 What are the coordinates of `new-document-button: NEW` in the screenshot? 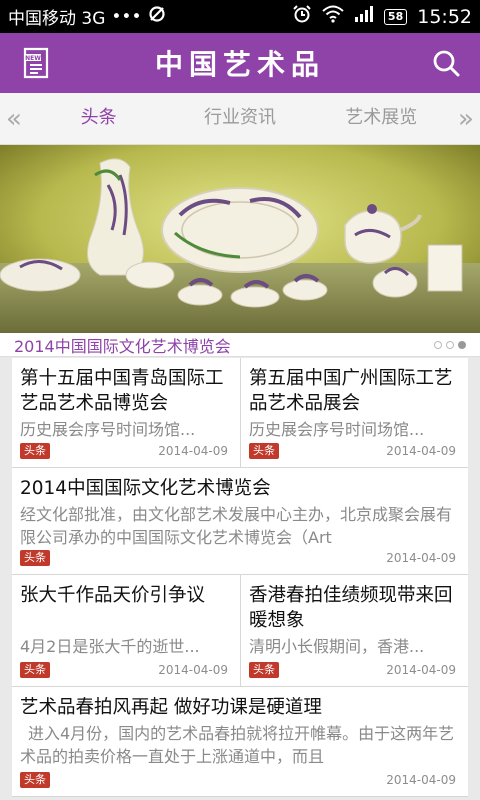 It's located at (36, 63).